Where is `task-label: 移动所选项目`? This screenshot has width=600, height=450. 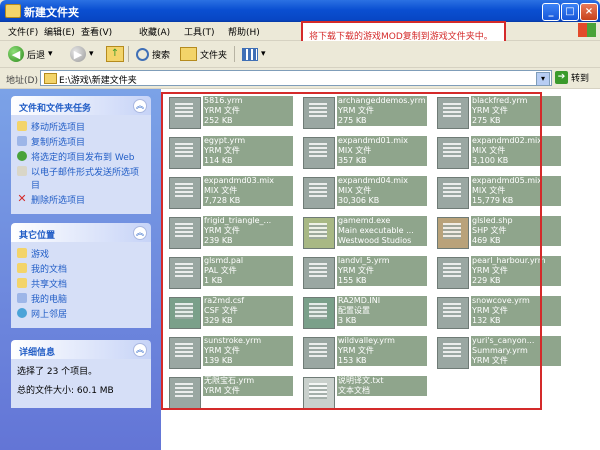
task-label: 移动所选项目 is located at coordinates (58, 128).